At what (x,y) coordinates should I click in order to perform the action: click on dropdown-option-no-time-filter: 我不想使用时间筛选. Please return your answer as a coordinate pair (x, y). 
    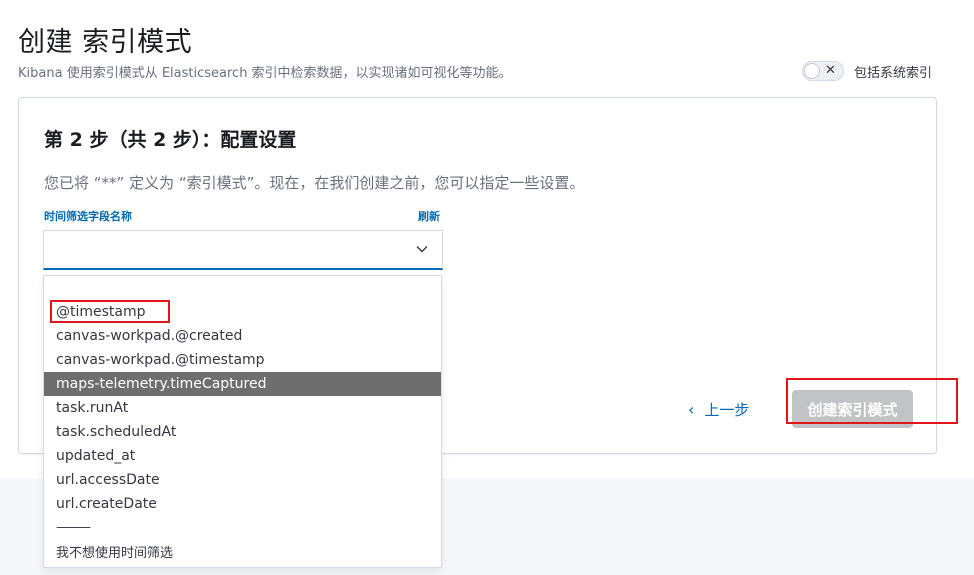
    Looking at the image, I should click on (242, 554).